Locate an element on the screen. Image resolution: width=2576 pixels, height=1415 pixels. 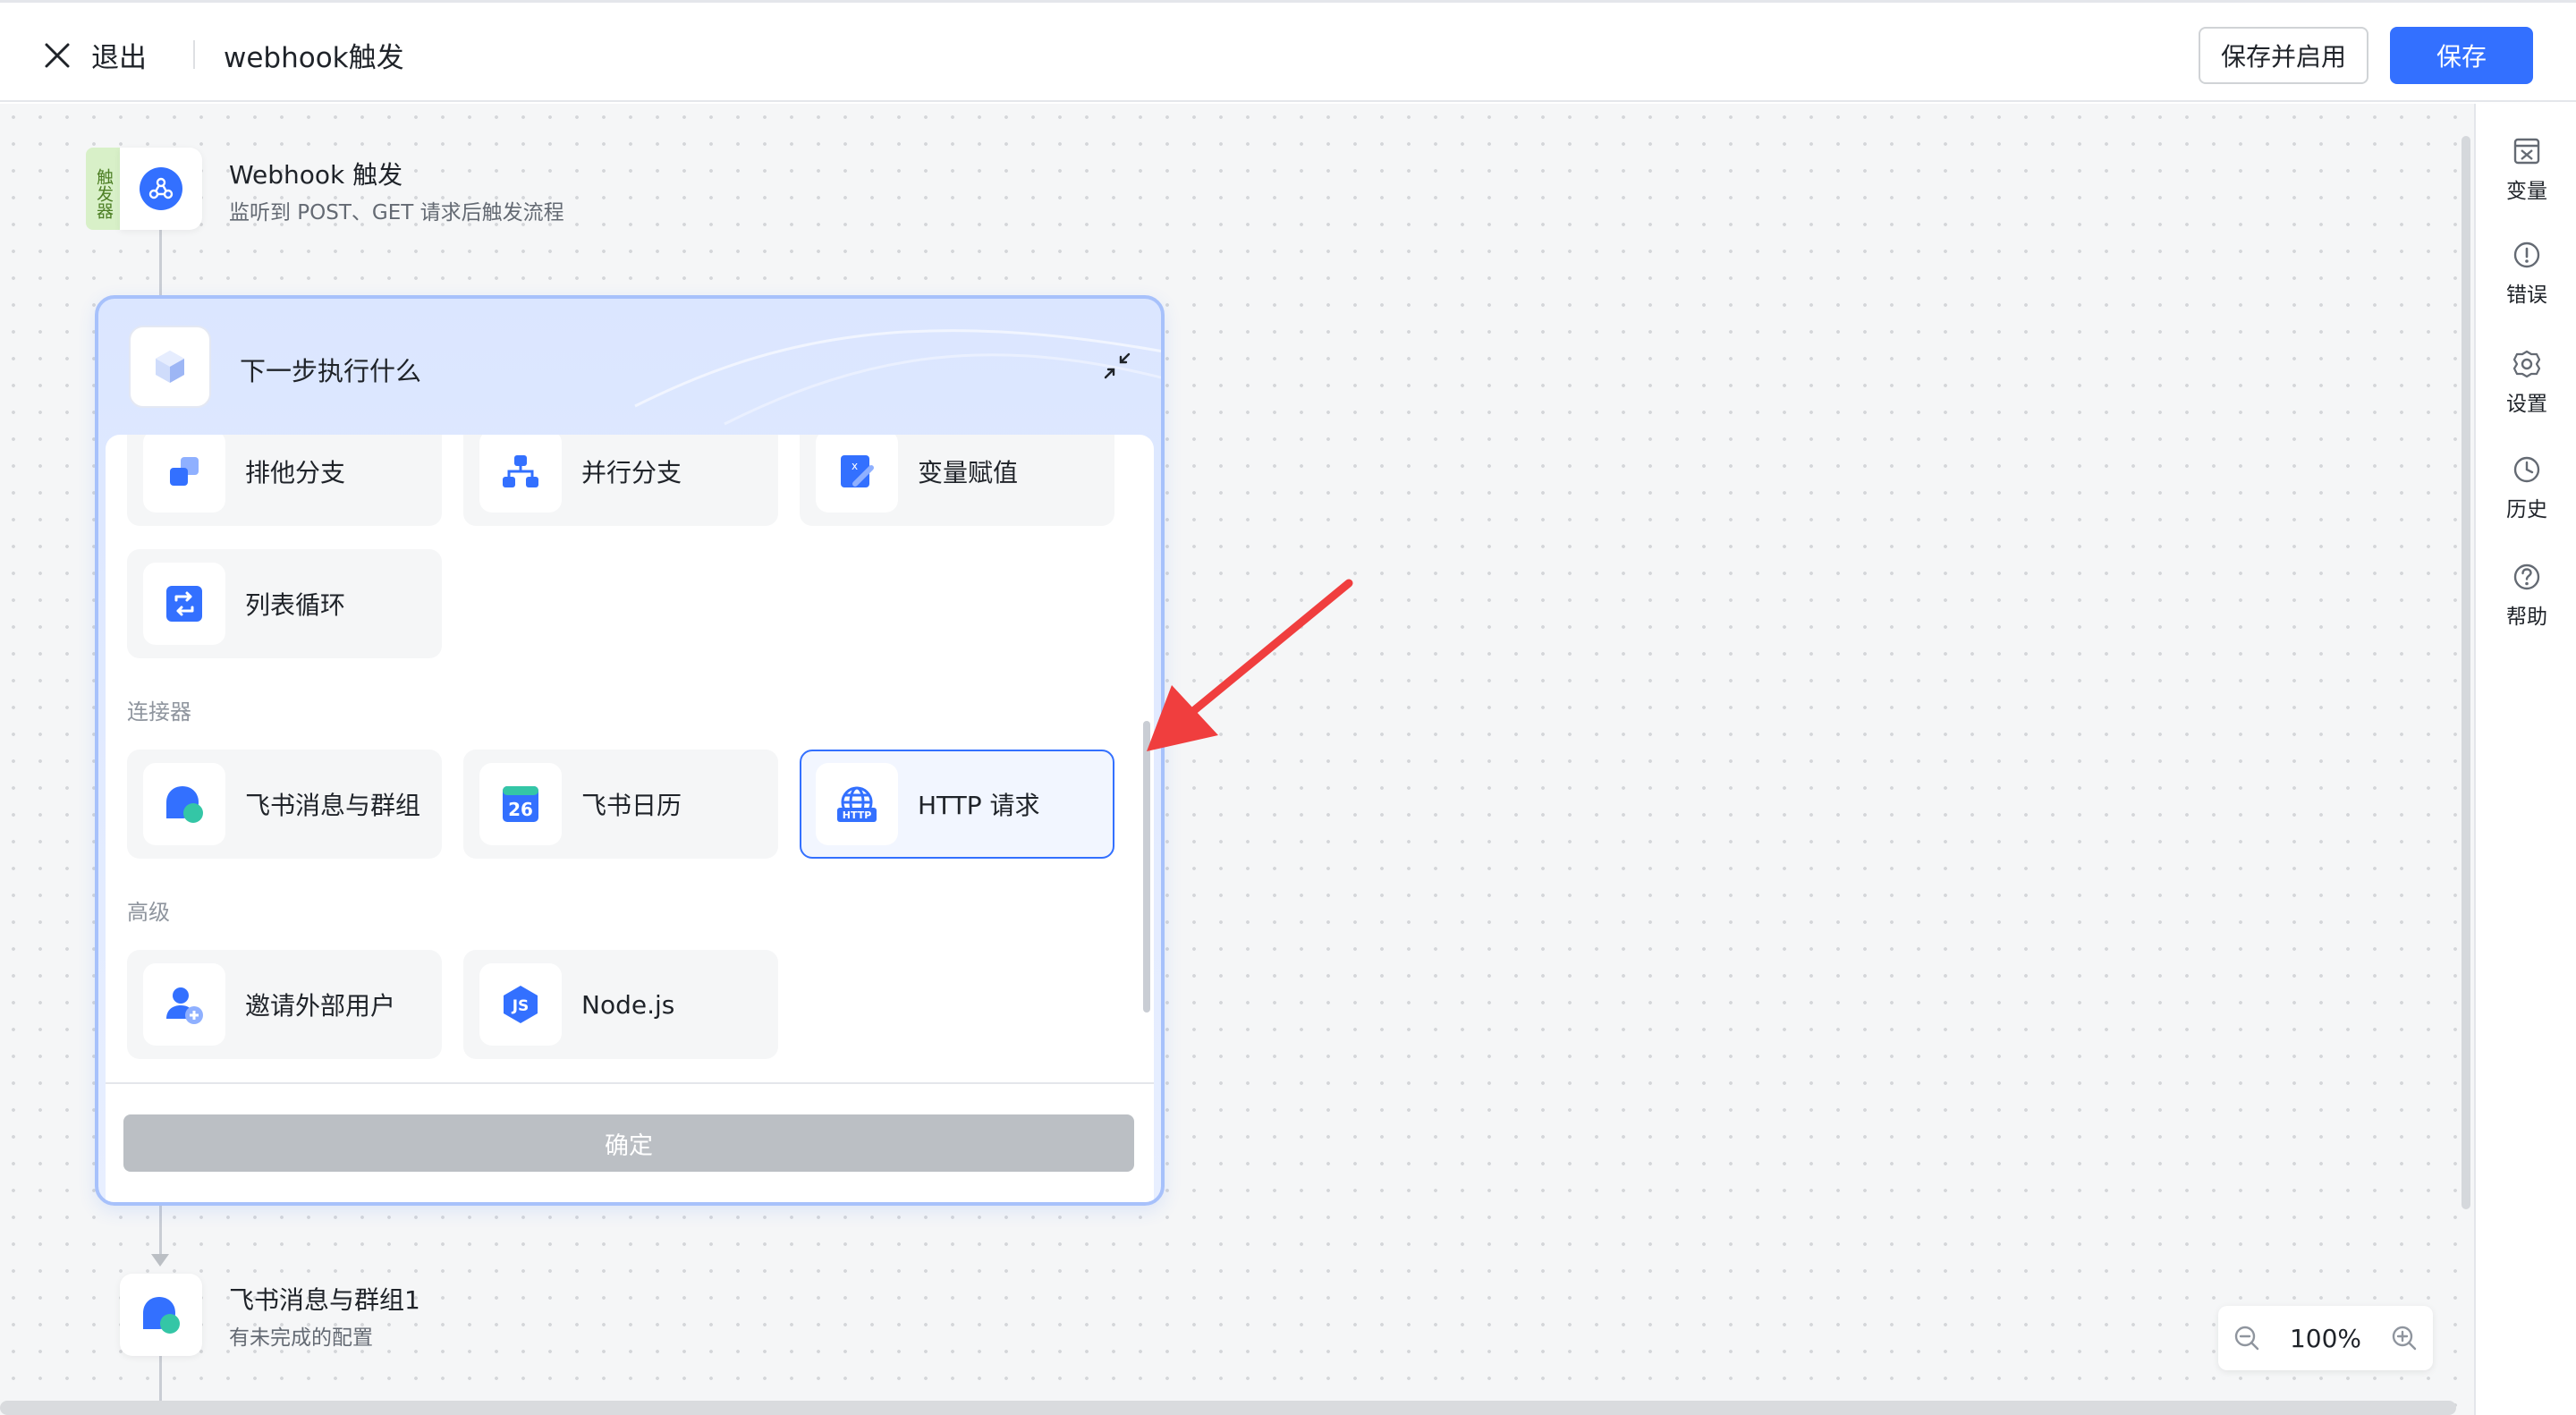
canvas-horizontal-scrollbar is located at coordinates (1228, 1408).